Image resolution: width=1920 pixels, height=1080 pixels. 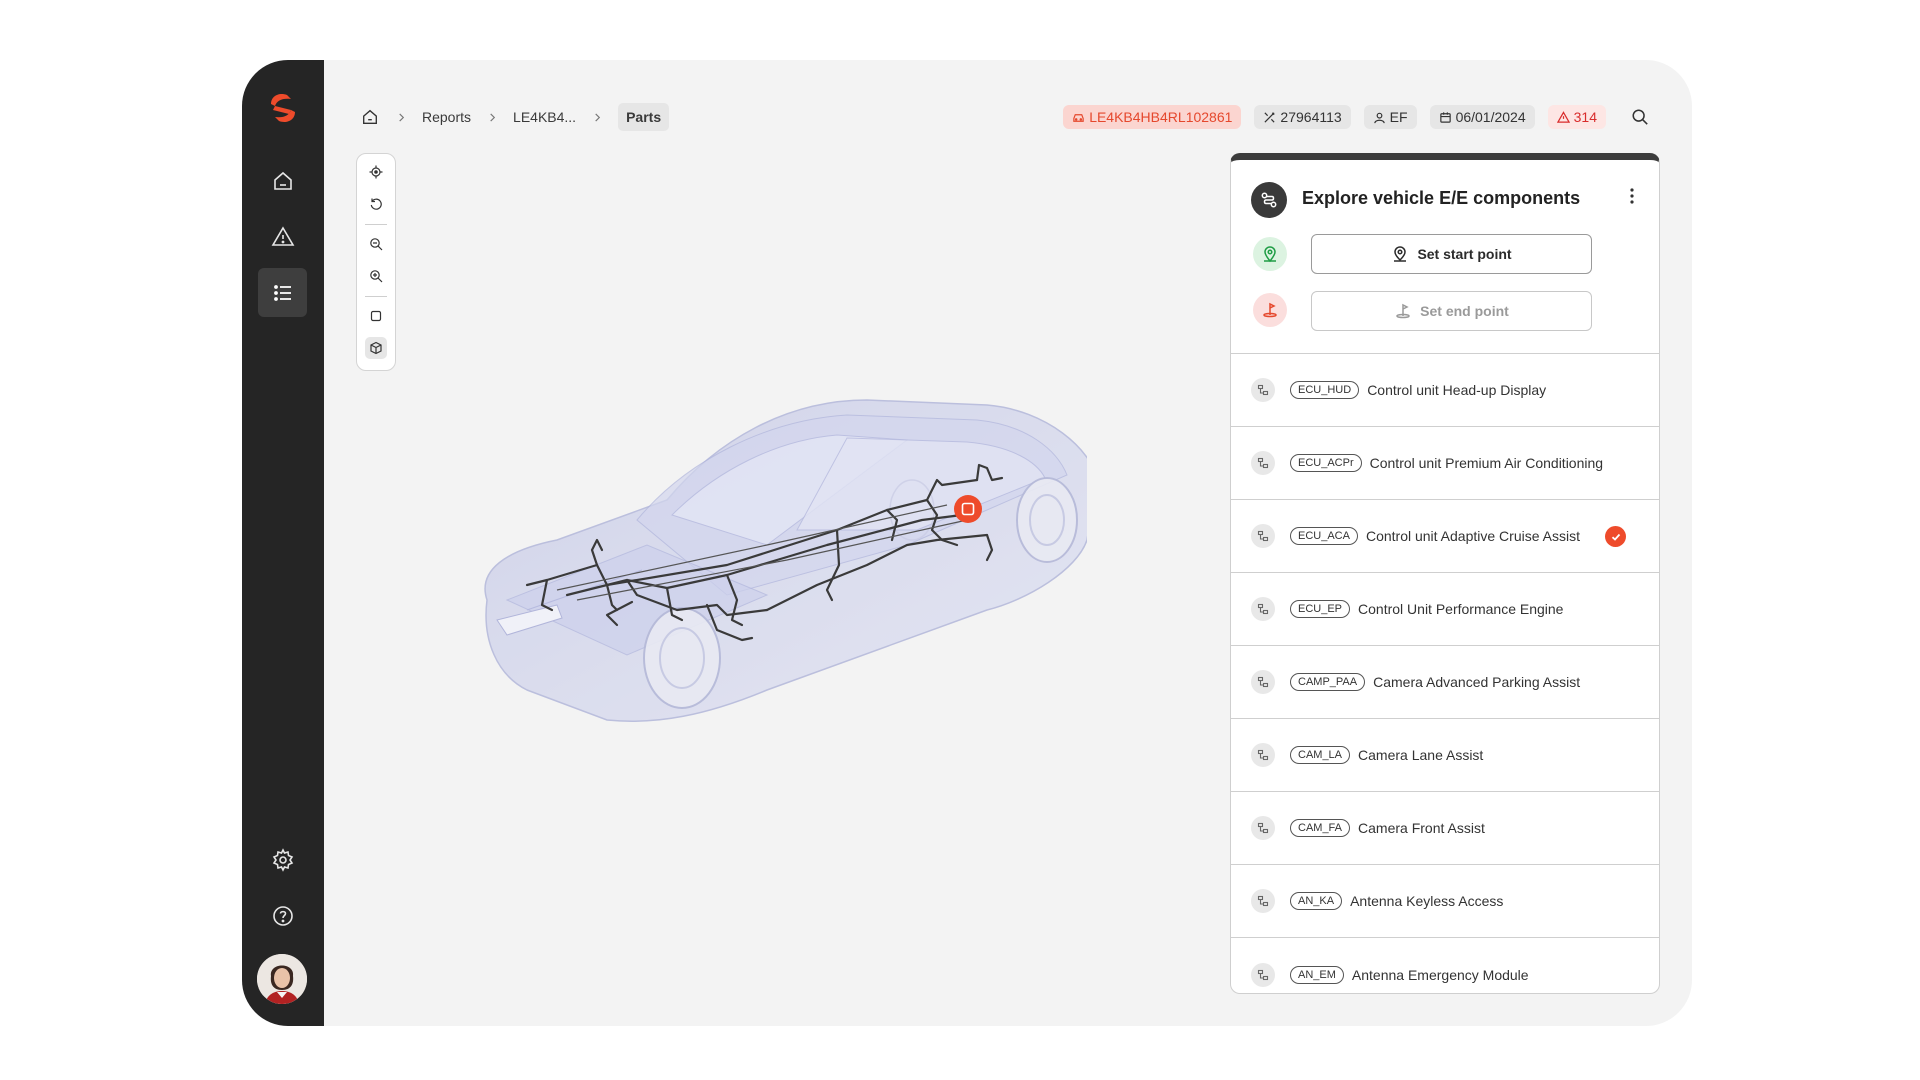 What do you see at coordinates (1320, 828) in the screenshot?
I see `component-code: CAM_FA` at bounding box center [1320, 828].